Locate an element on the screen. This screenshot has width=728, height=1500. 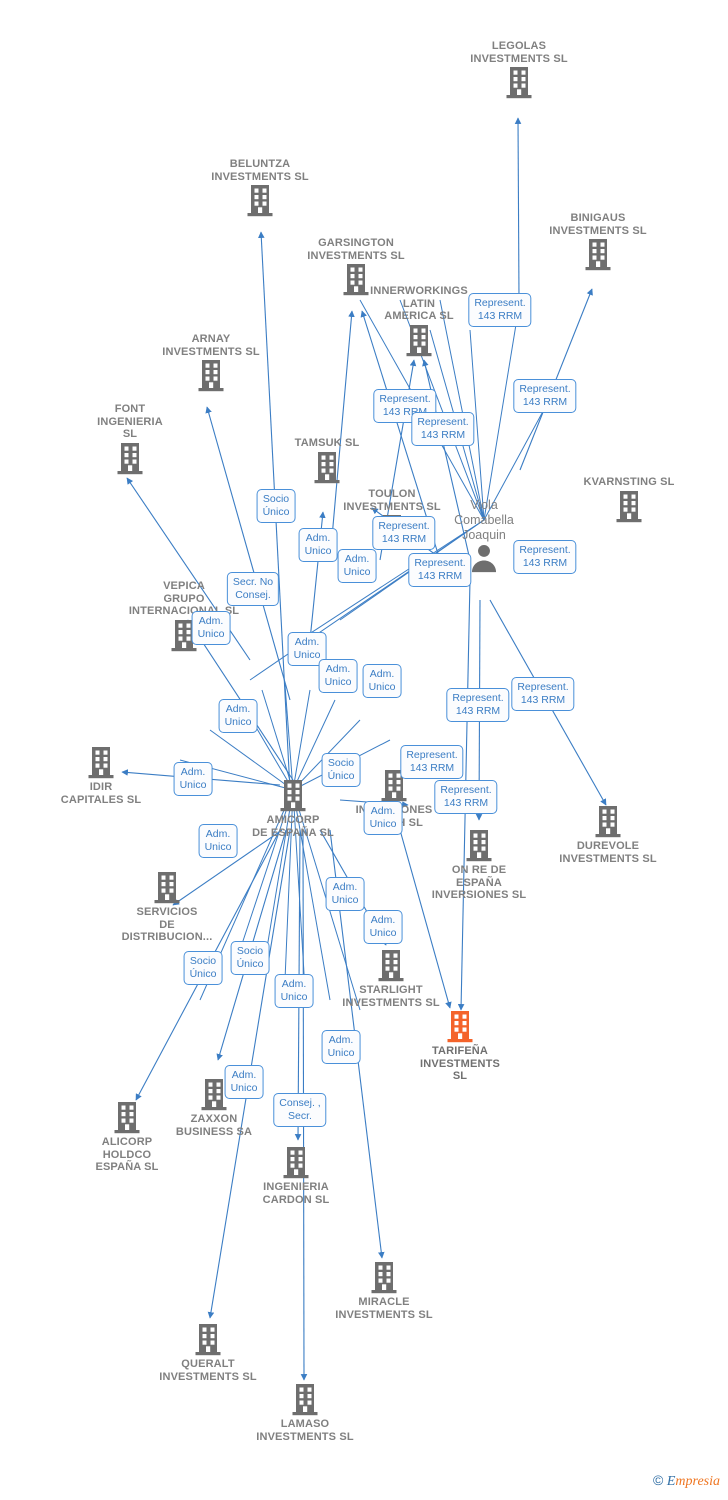
relation-label-r04: Represent. 143 RRM is located at coordinates (443, 429).